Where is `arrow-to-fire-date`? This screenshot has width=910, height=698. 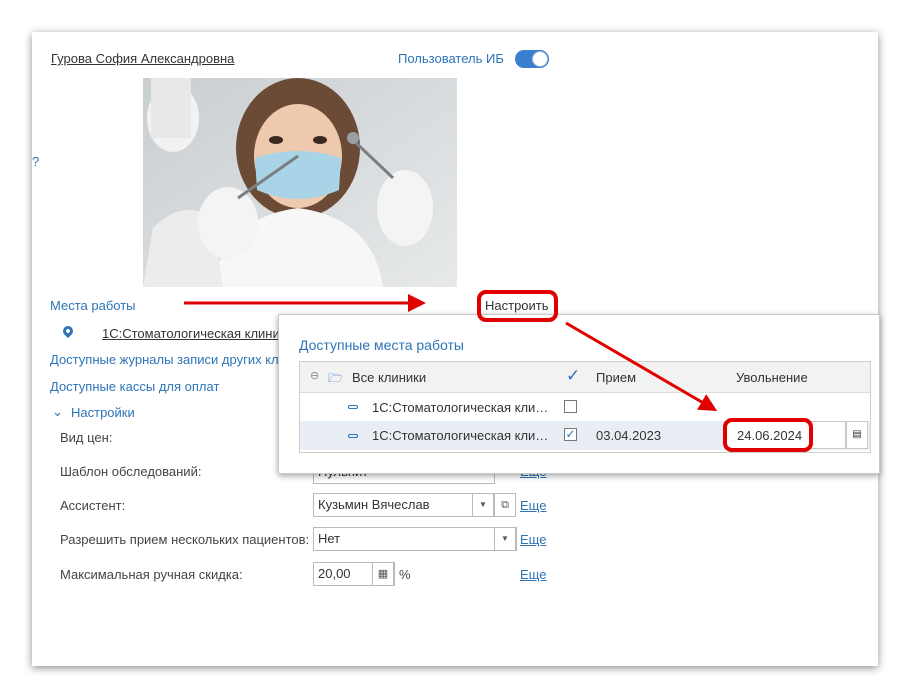 arrow-to-fire-date is located at coordinates (641, 366).